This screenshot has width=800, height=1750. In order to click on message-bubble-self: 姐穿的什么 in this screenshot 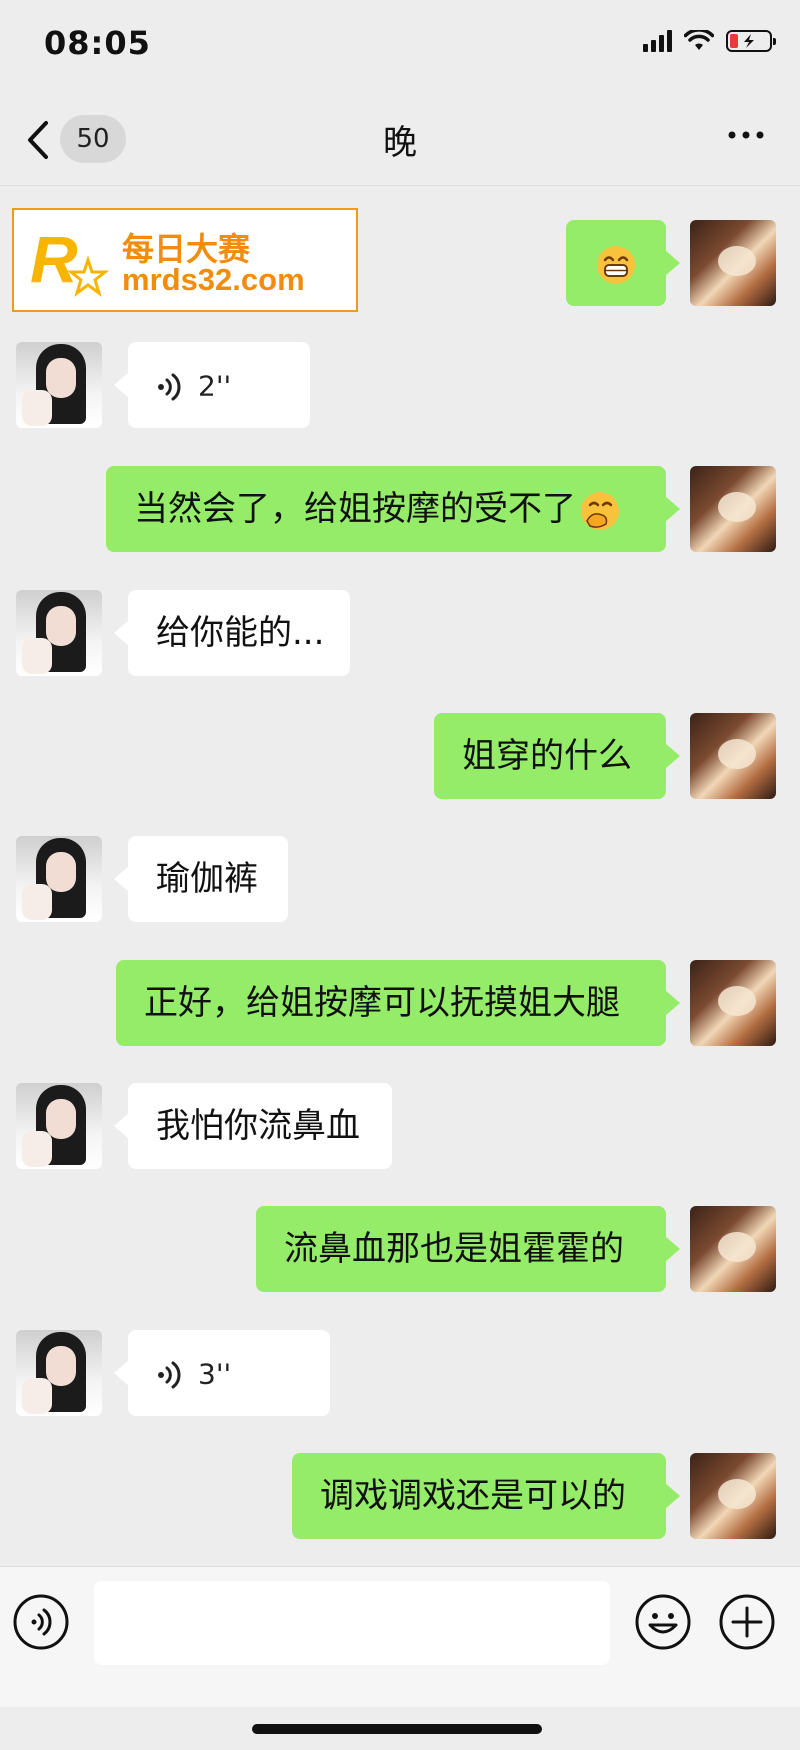, I will do `click(557, 756)`.